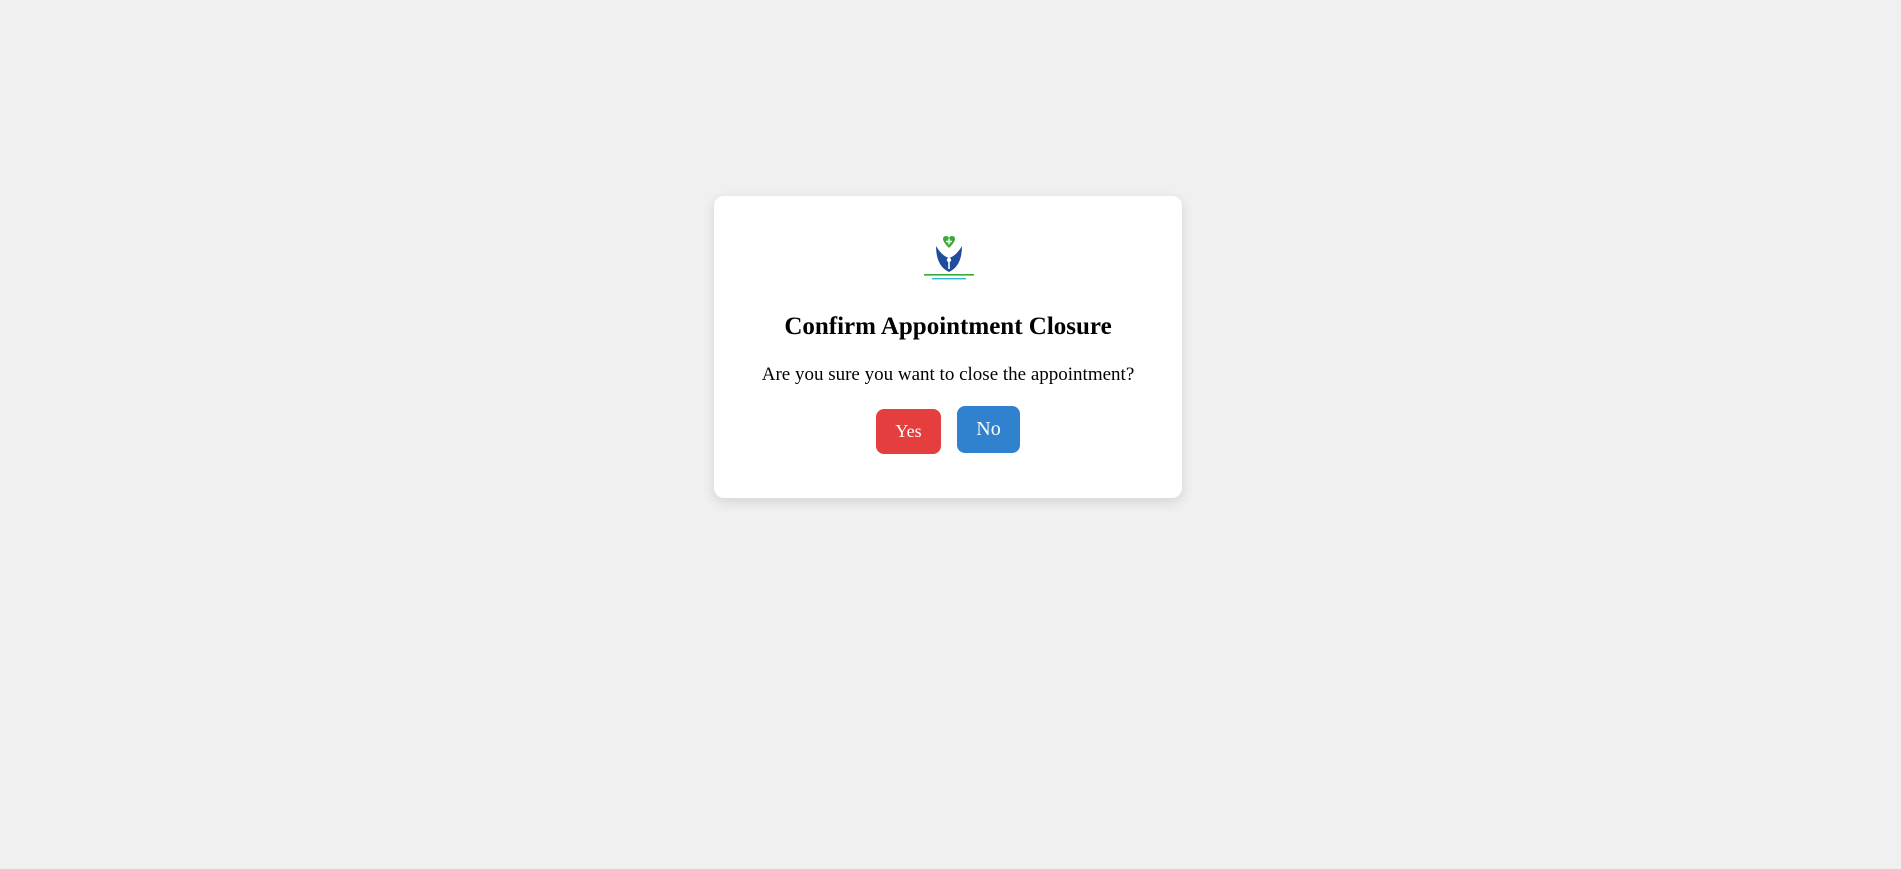  Describe the element at coordinates (948, 326) in the screenshot. I see `dialog-title: Confirm Appointment Closure` at that location.